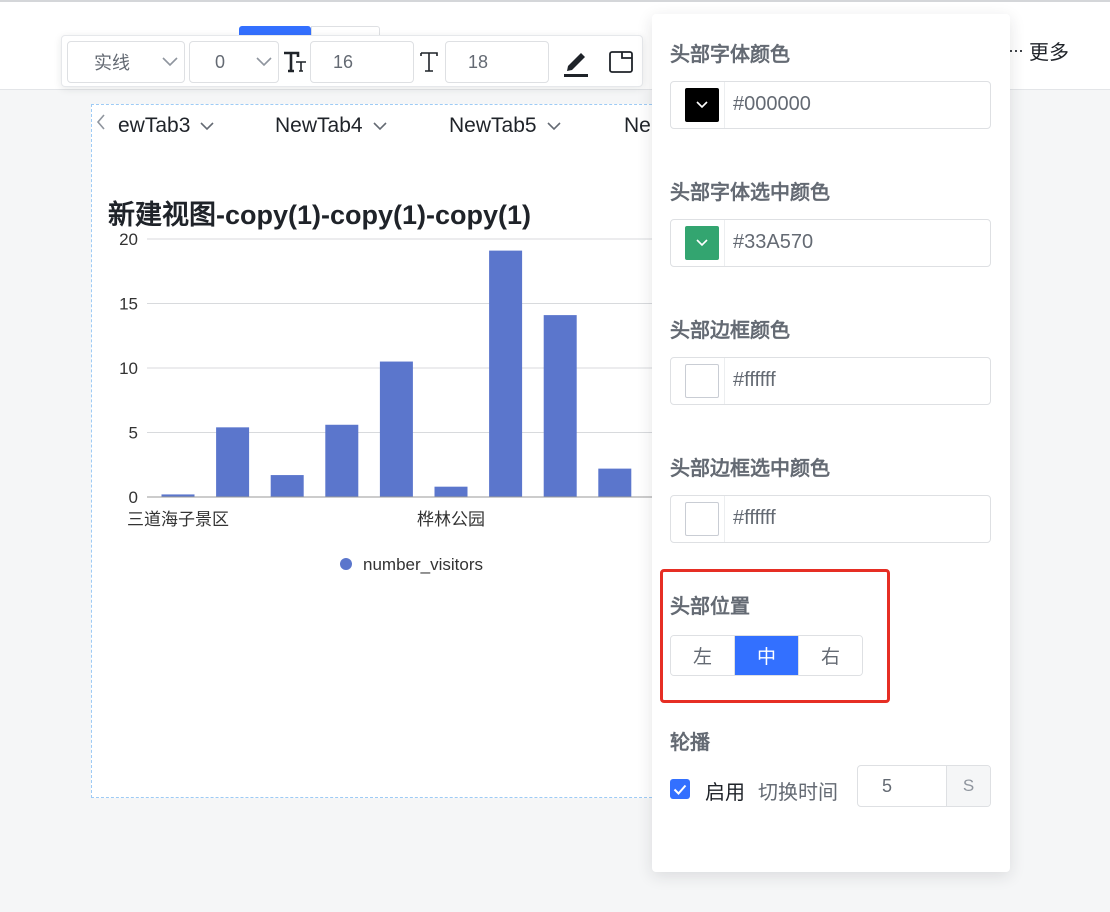 The image size is (1110, 912). I want to click on header-font-selected-color-label: 头部字体选中颜色, so click(750, 193).